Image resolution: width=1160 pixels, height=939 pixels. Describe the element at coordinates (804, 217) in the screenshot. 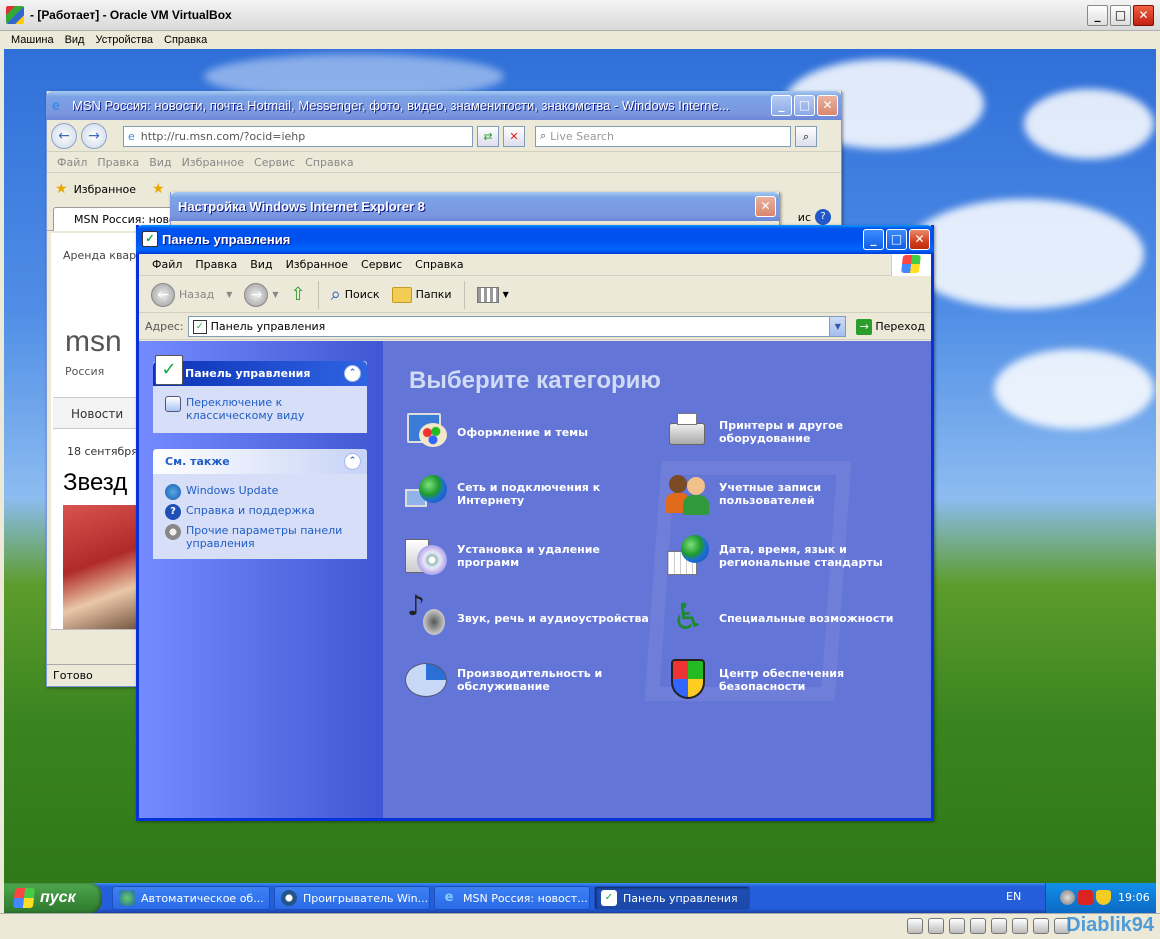

I see `ie-tools-menu: ис` at that location.